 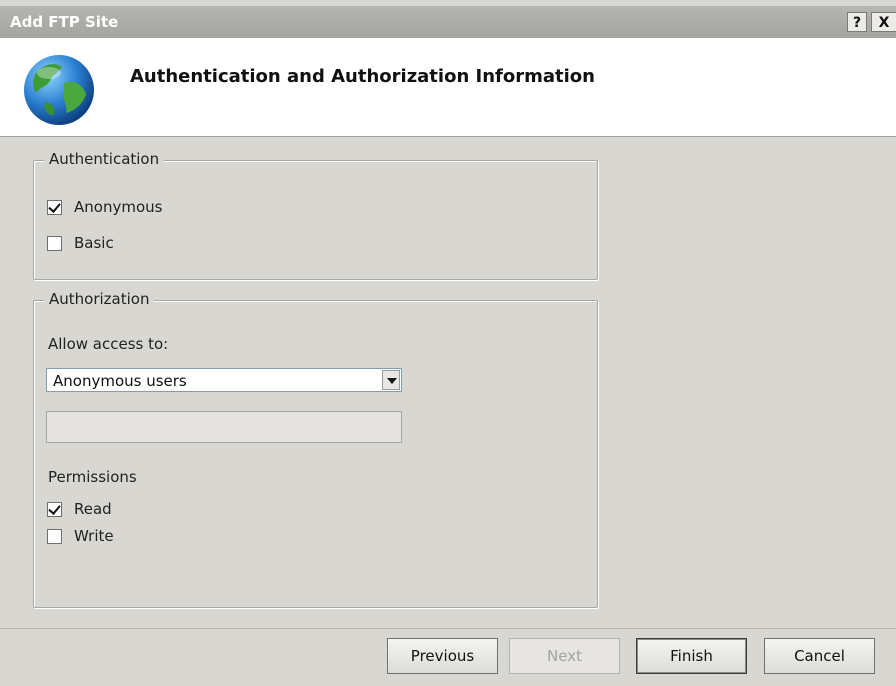 I want to click on read-checkbox-row: Read, so click(x=79, y=509).